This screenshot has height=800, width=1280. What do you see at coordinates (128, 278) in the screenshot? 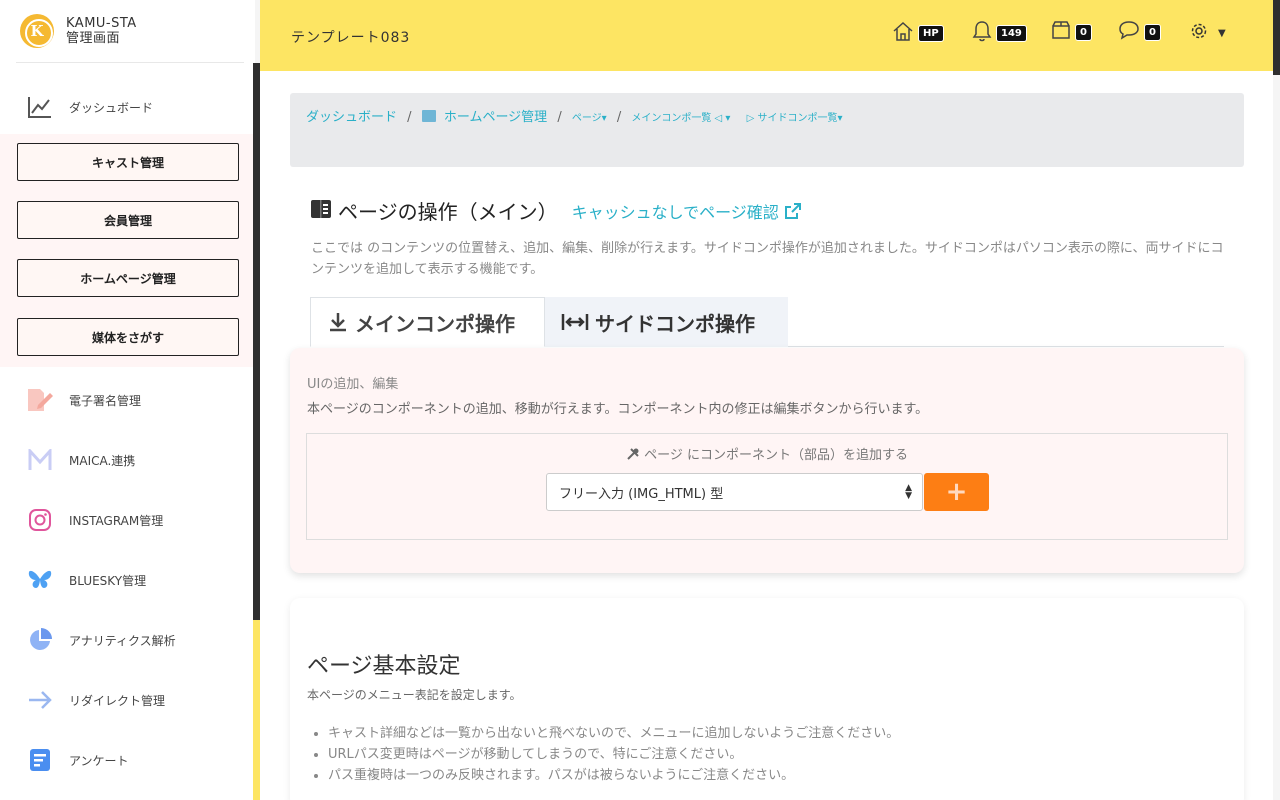
I see `homepage-management-button: ホームページ管理` at bounding box center [128, 278].